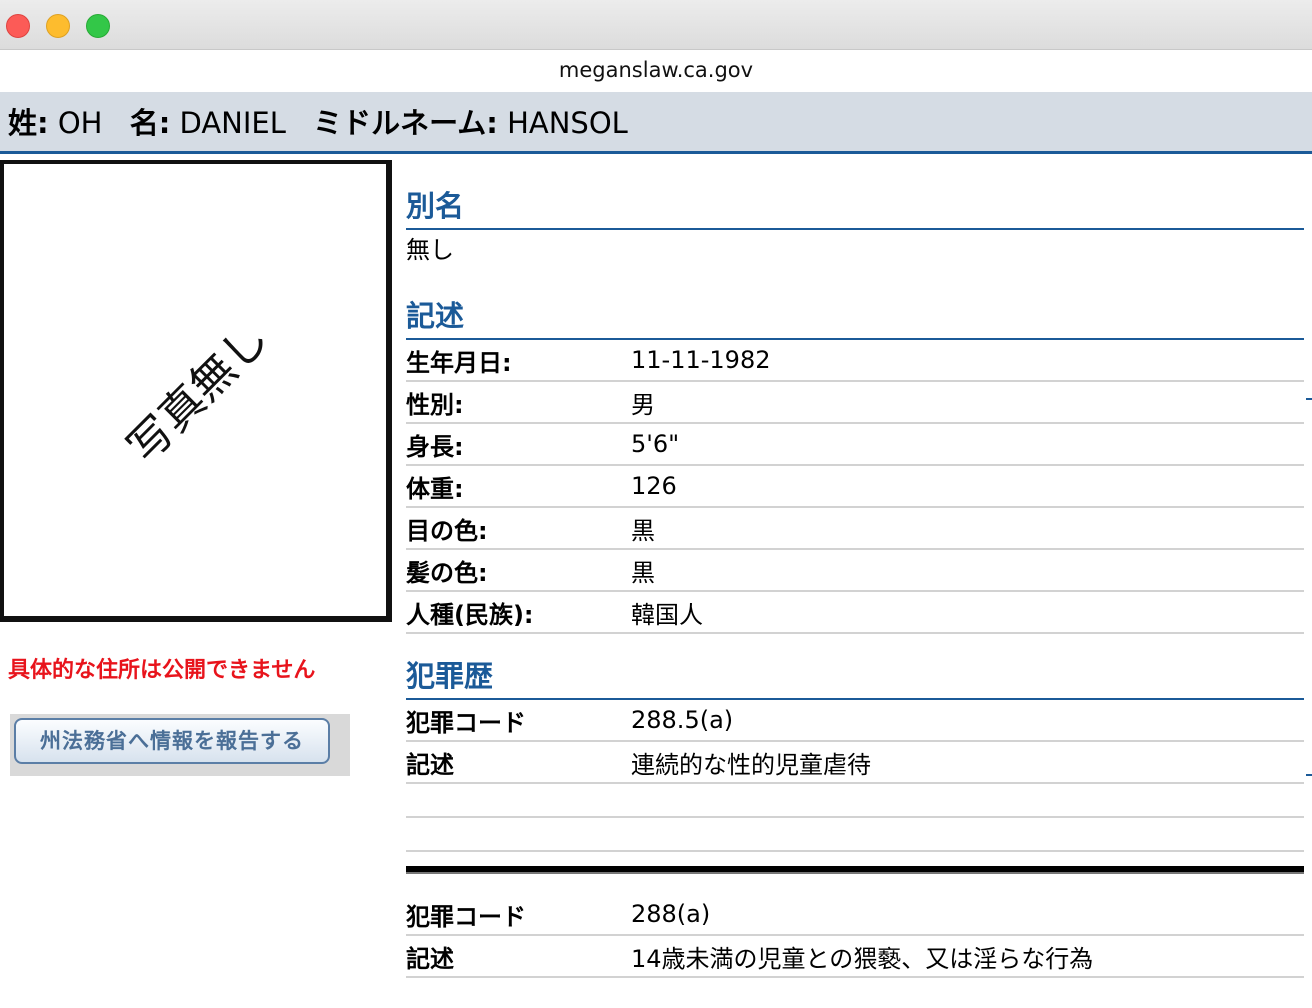 Image resolution: width=1312 pixels, height=1008 pixels. Describe the element at coordinates (855, 613) in the screenshot. I see `description-row: 人種(民族): 韓国人` at that location.